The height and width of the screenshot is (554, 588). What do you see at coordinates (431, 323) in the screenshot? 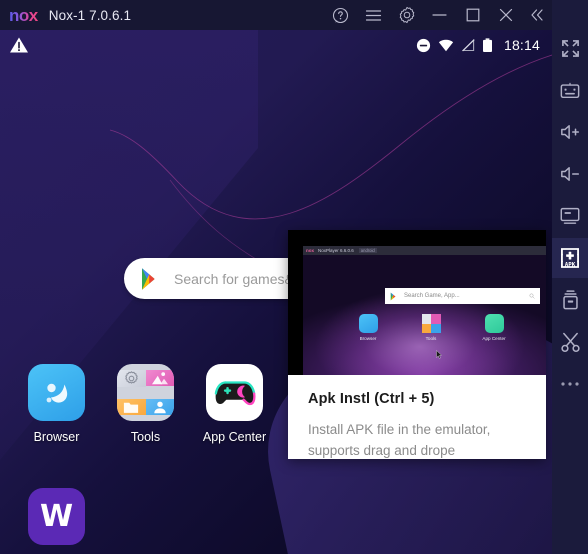
I see `preview-tools-icon` at bounding box center [431, 323].